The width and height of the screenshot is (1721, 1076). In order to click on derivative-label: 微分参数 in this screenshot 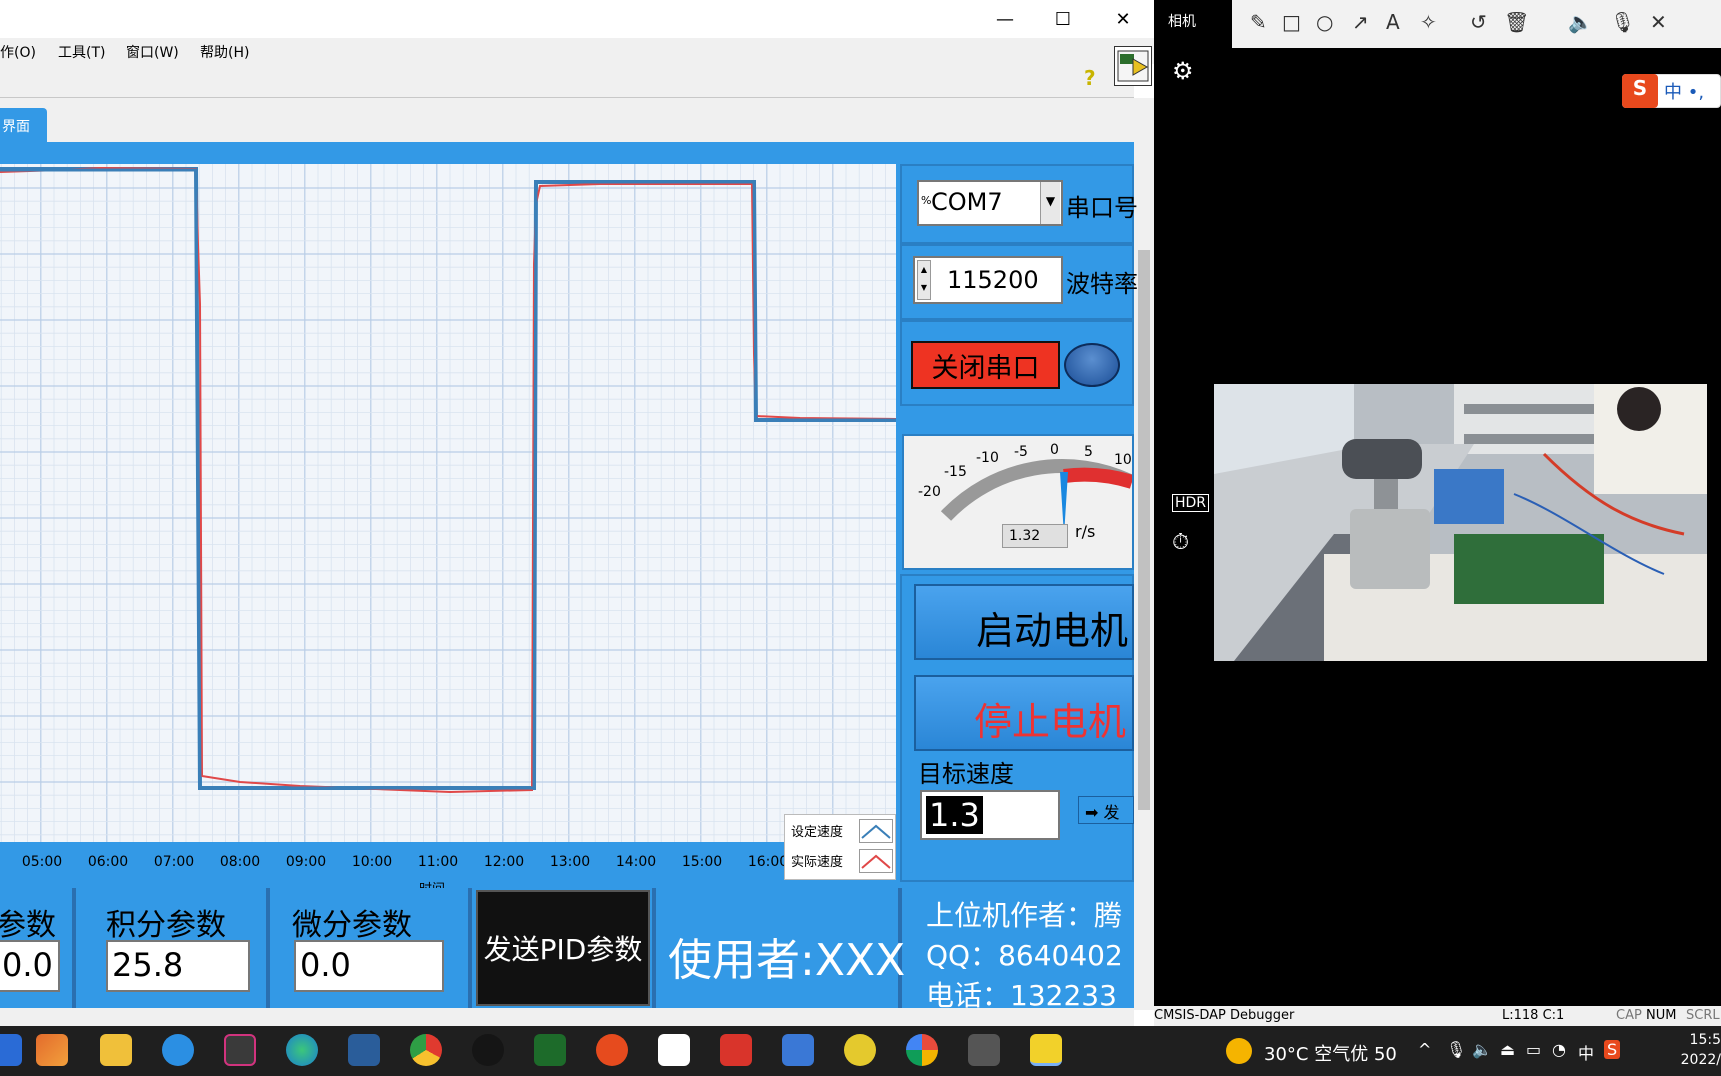, I will do `click(352, 925)`.